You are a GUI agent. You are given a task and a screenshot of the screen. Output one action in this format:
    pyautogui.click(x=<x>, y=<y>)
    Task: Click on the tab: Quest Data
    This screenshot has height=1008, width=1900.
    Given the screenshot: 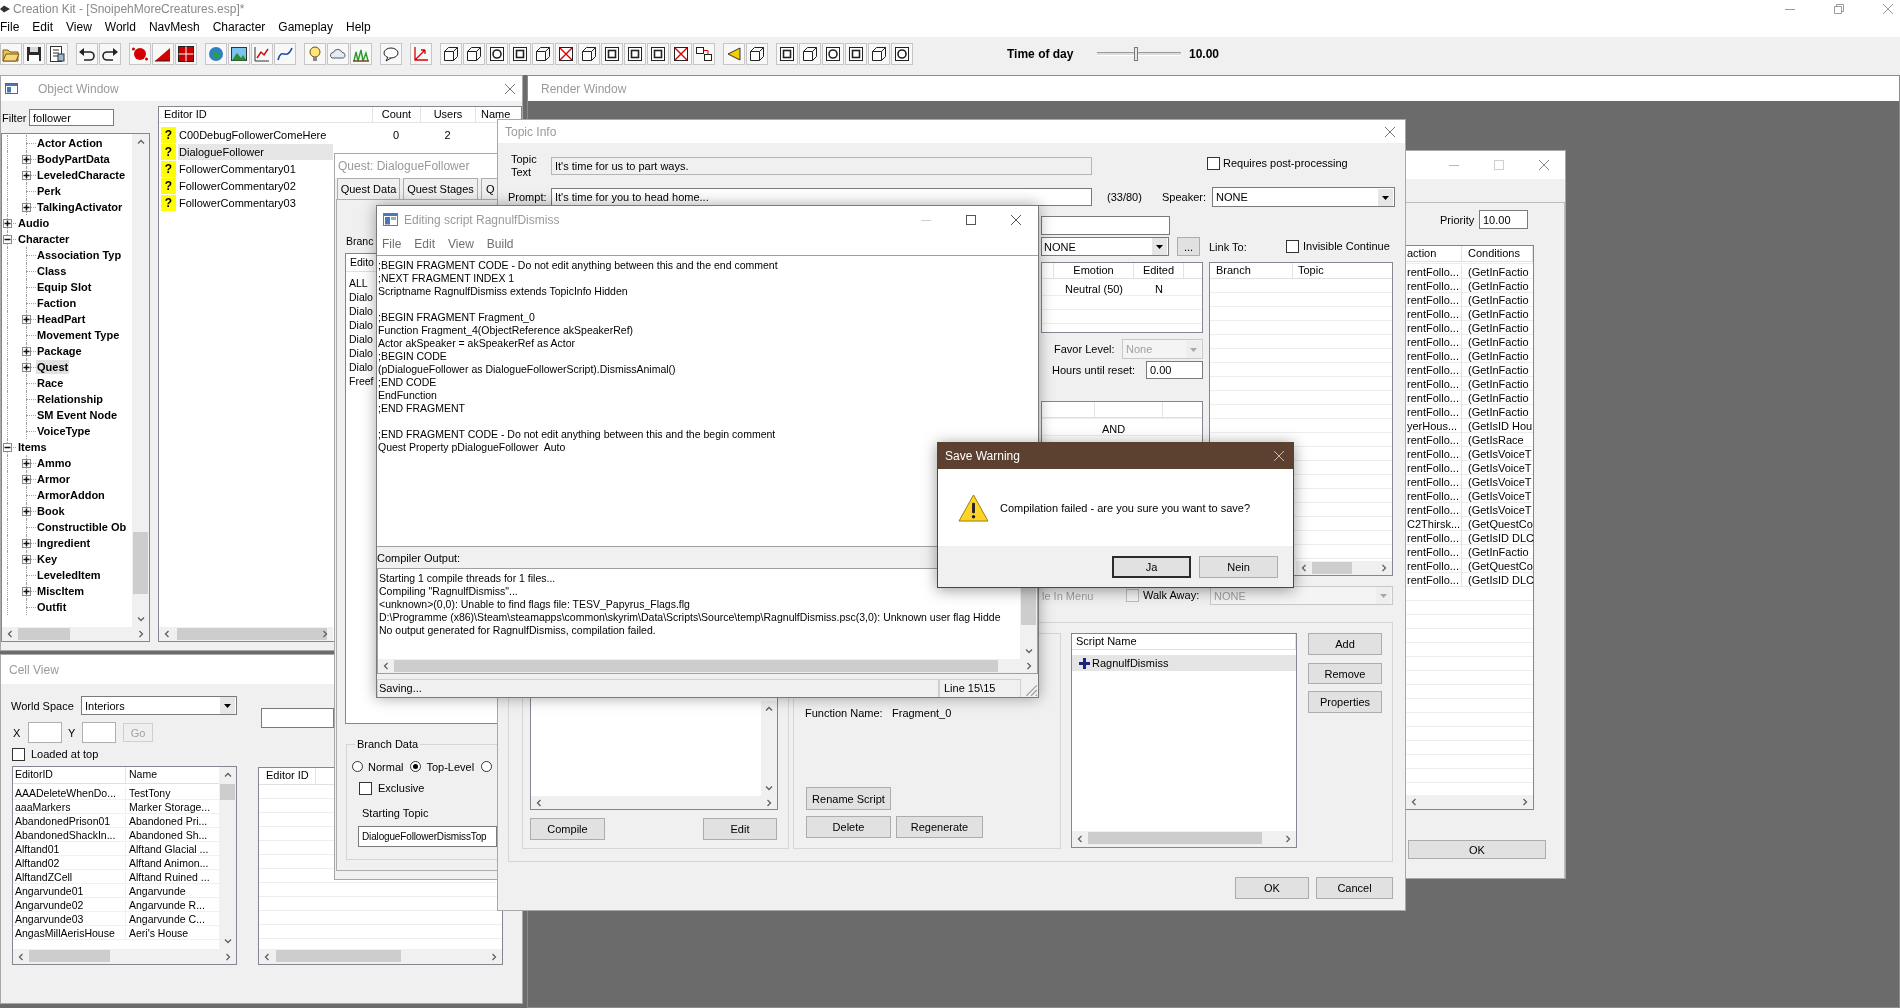 What is the action you would take?
    pyautogui.click(x=368, y=188)
    